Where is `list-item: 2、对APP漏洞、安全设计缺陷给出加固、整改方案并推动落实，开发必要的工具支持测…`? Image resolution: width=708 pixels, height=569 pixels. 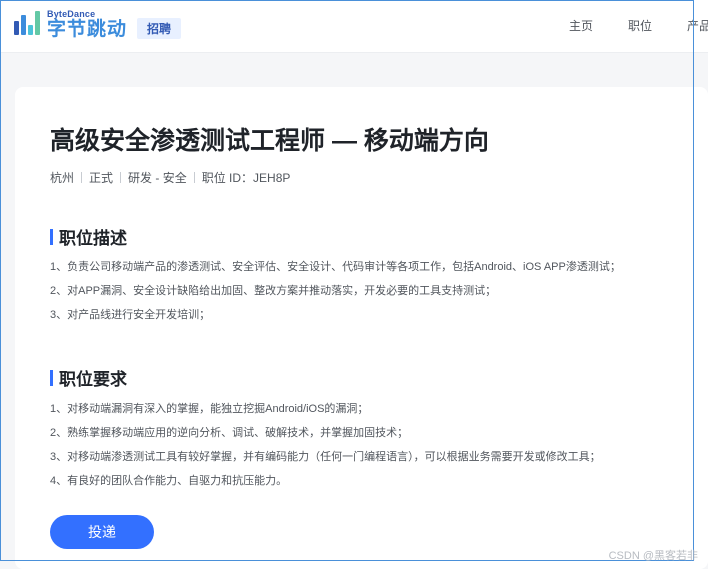 list-item: 2、对APP漏洞、安全设计缺陷给出加固、整改方案并推动落实，开发必要的工具支持测… is located at coordinates (273, 291).